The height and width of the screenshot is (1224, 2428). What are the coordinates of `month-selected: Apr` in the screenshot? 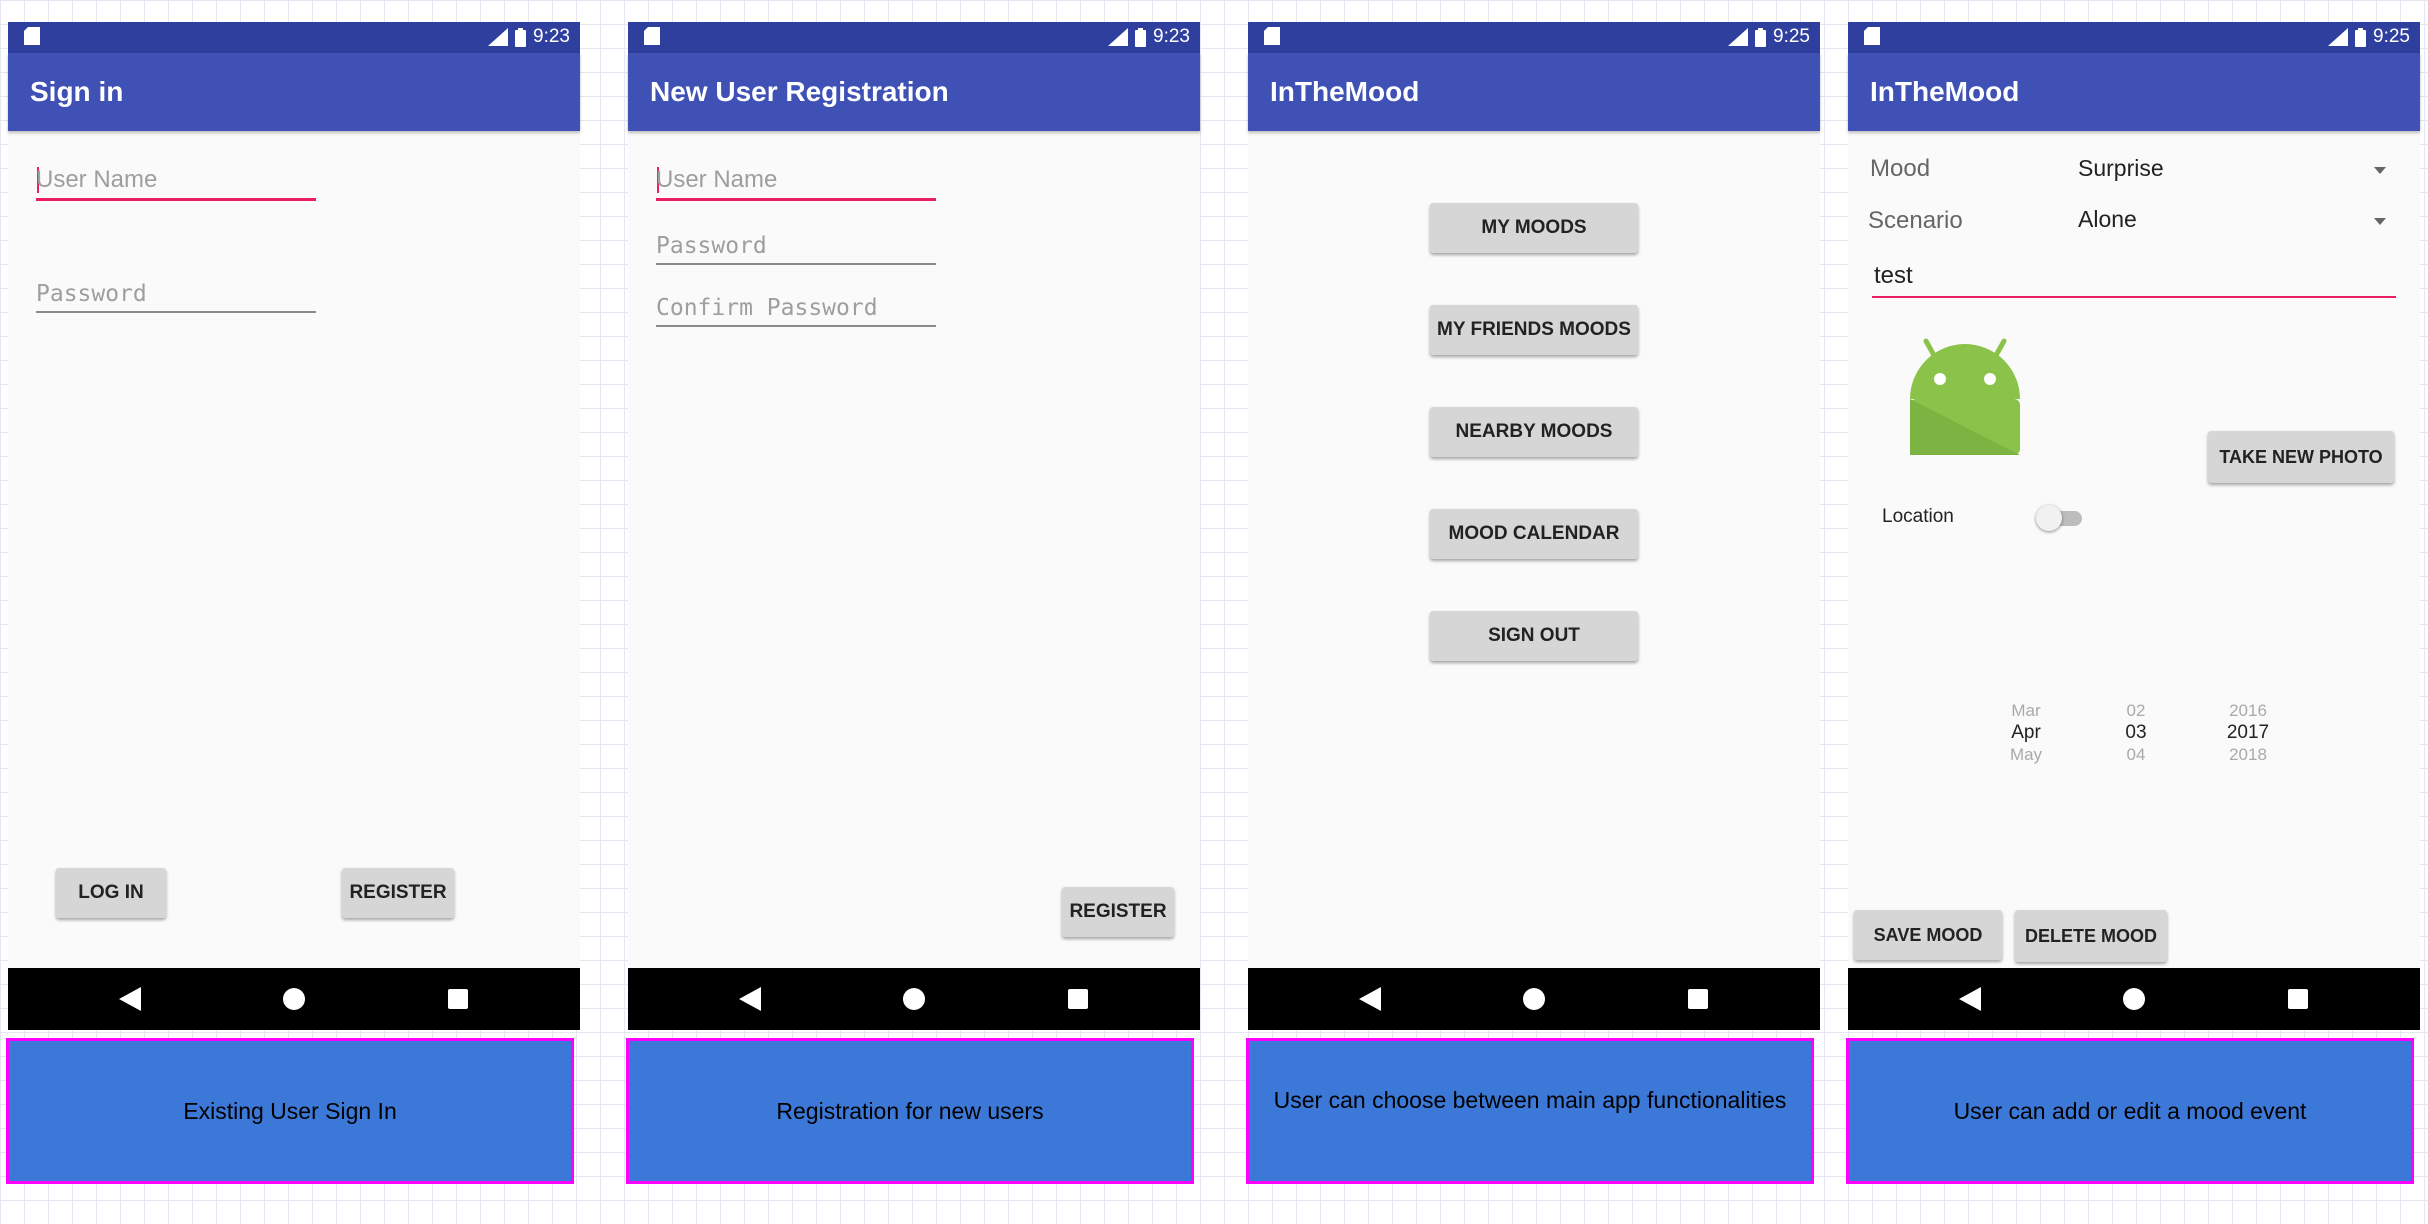 It's located at (2026, 732).